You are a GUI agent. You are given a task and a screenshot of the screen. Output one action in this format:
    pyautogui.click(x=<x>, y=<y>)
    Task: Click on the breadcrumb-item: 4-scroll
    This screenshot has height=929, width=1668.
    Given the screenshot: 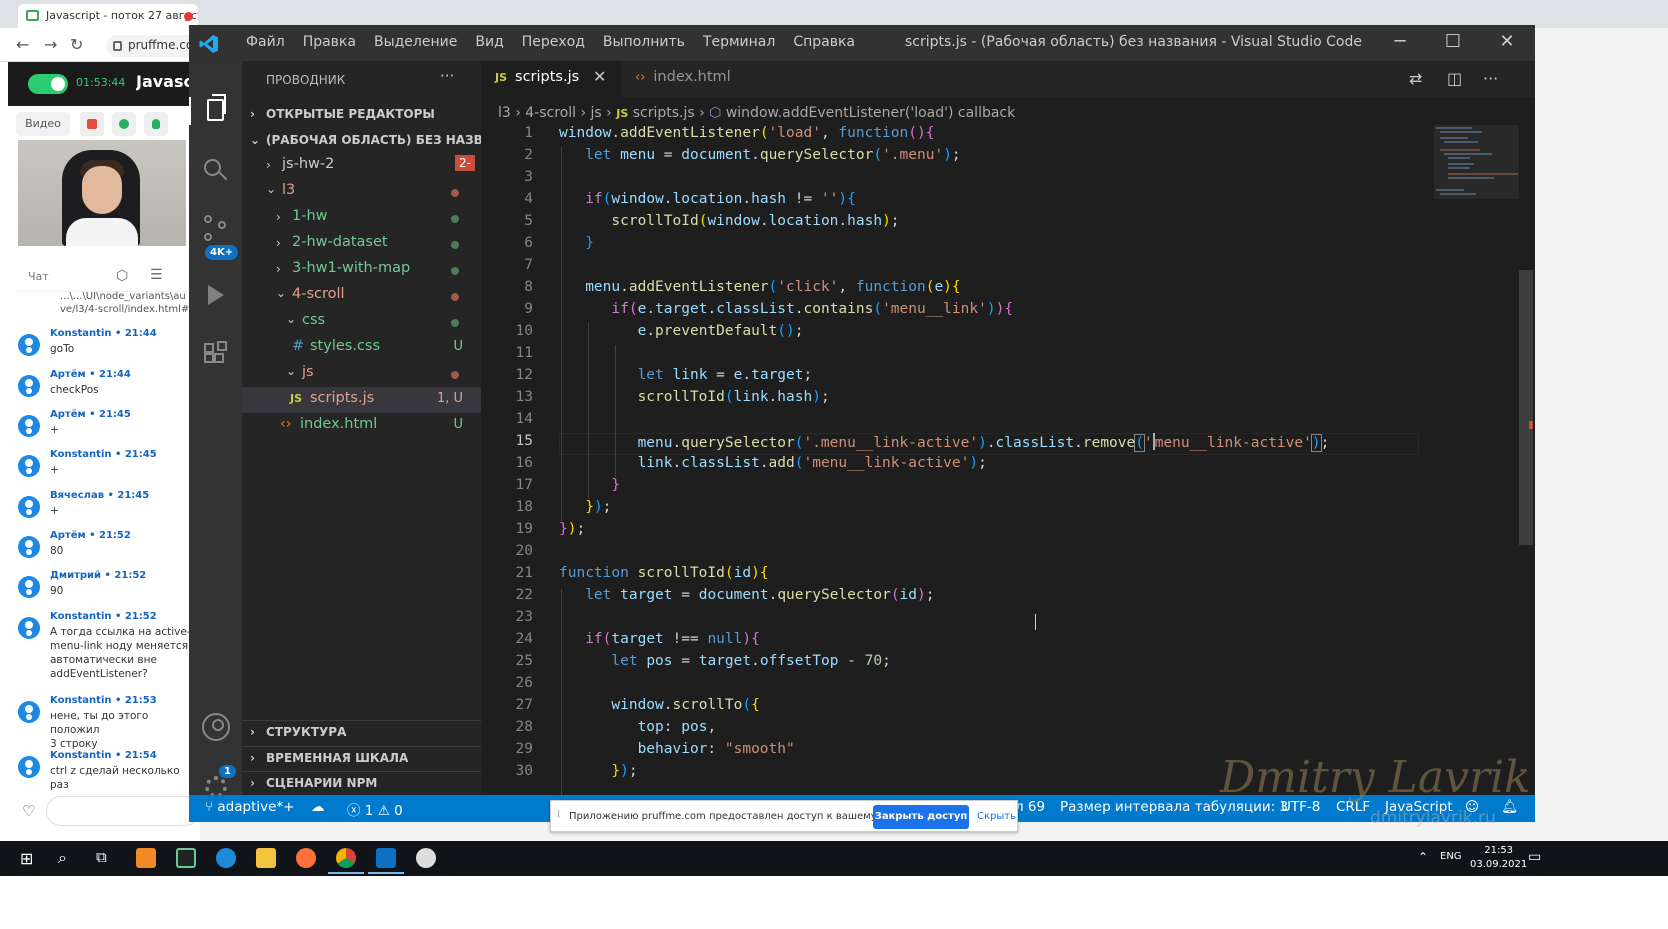 What is the action you would take?
    pyautogui.click(x=550, y=113)
    